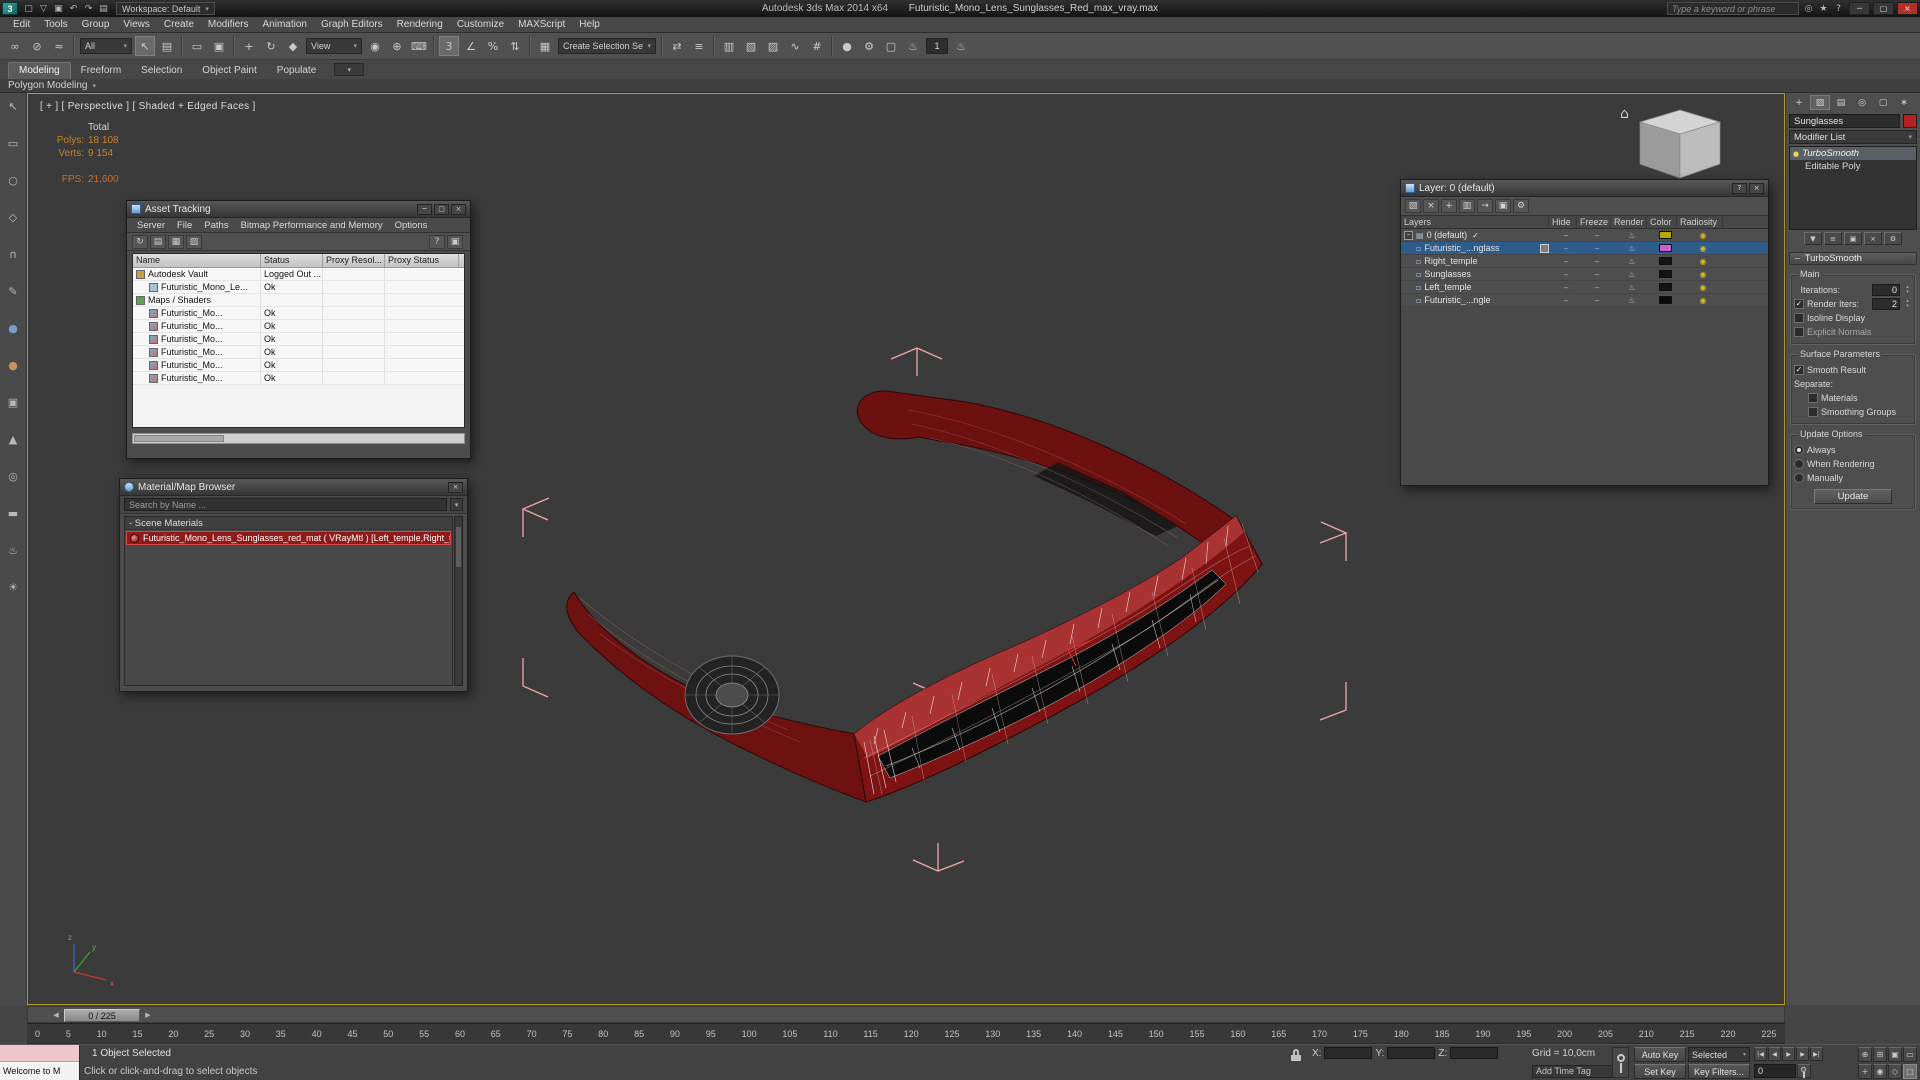 The image size is (1920, 1080). What do you see at coordinates (1816, 1054) in the screenshot?
I see `go-to-end-button: ▶|` at bounding box center [1816, 1054].